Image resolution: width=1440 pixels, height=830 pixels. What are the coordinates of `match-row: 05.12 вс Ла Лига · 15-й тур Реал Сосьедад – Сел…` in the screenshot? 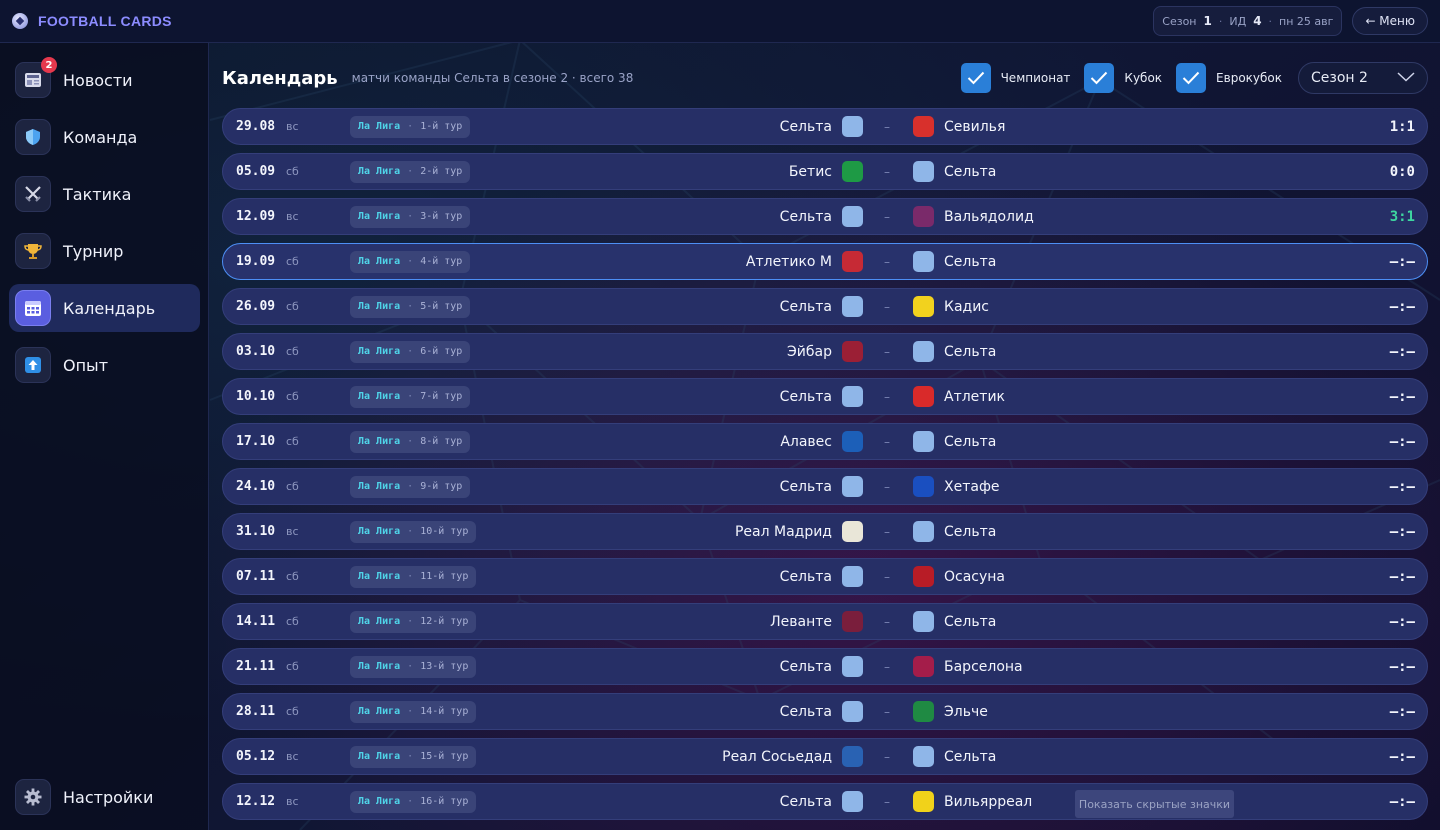 It's located at (825, 756).